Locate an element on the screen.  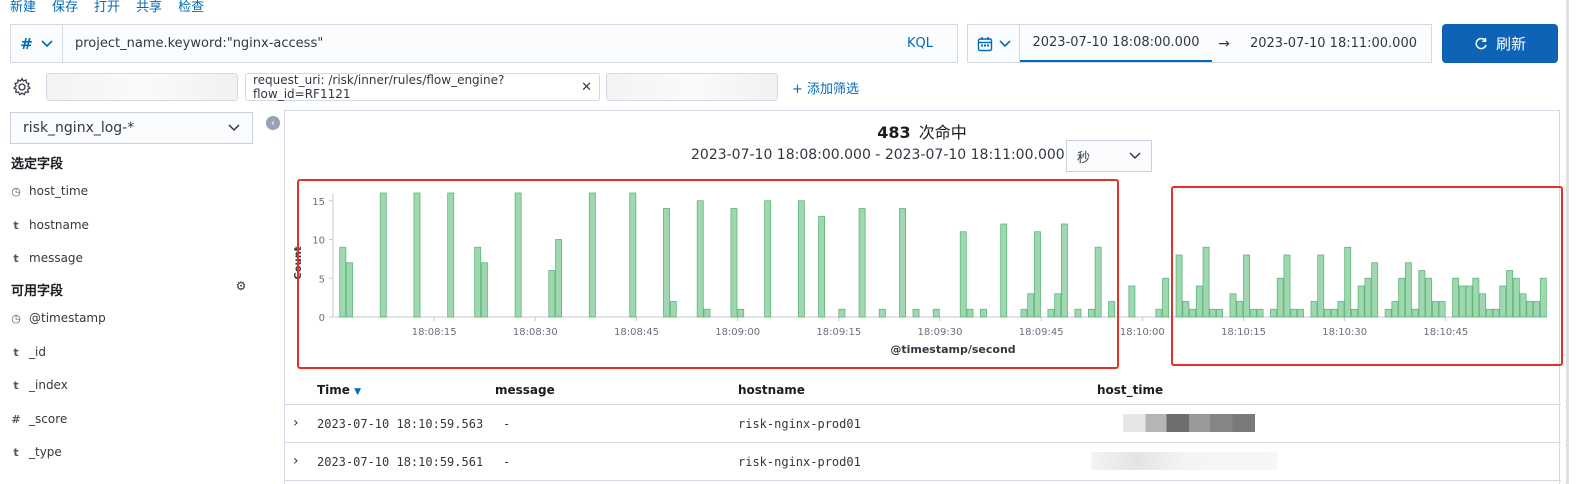
field-item: ◷ host_time is located at coordinates (49, 191).